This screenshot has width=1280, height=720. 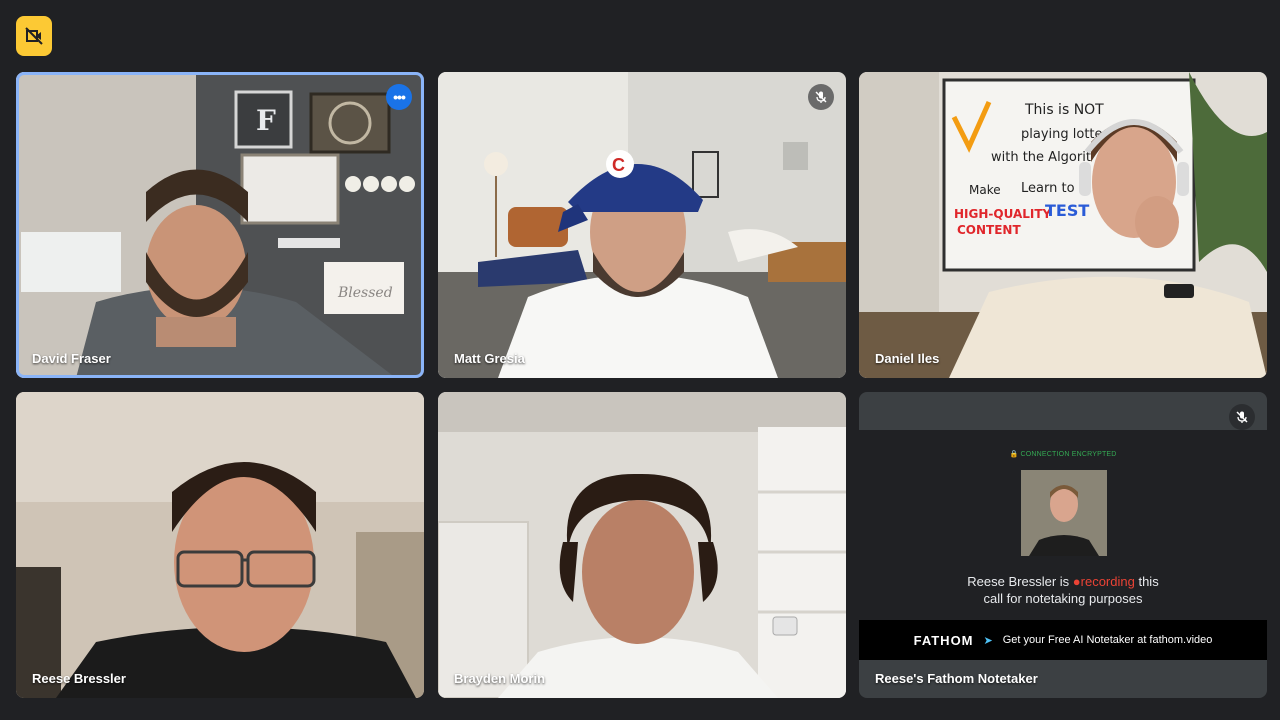 What do you see at coordinates (988, 640) in the screenshot?
I see `fathom-mark-icon: ➤` at bounding box center [988, 640].